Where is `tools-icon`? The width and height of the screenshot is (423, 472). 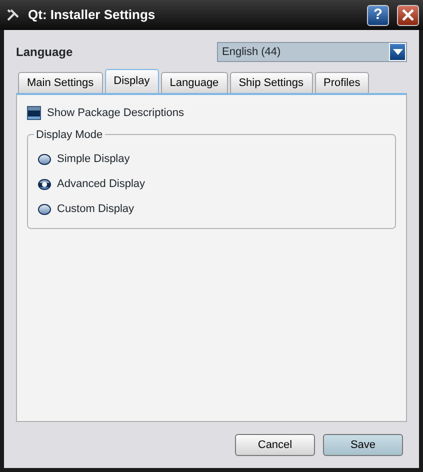 tools-icon is located at coordinates (13, 15).